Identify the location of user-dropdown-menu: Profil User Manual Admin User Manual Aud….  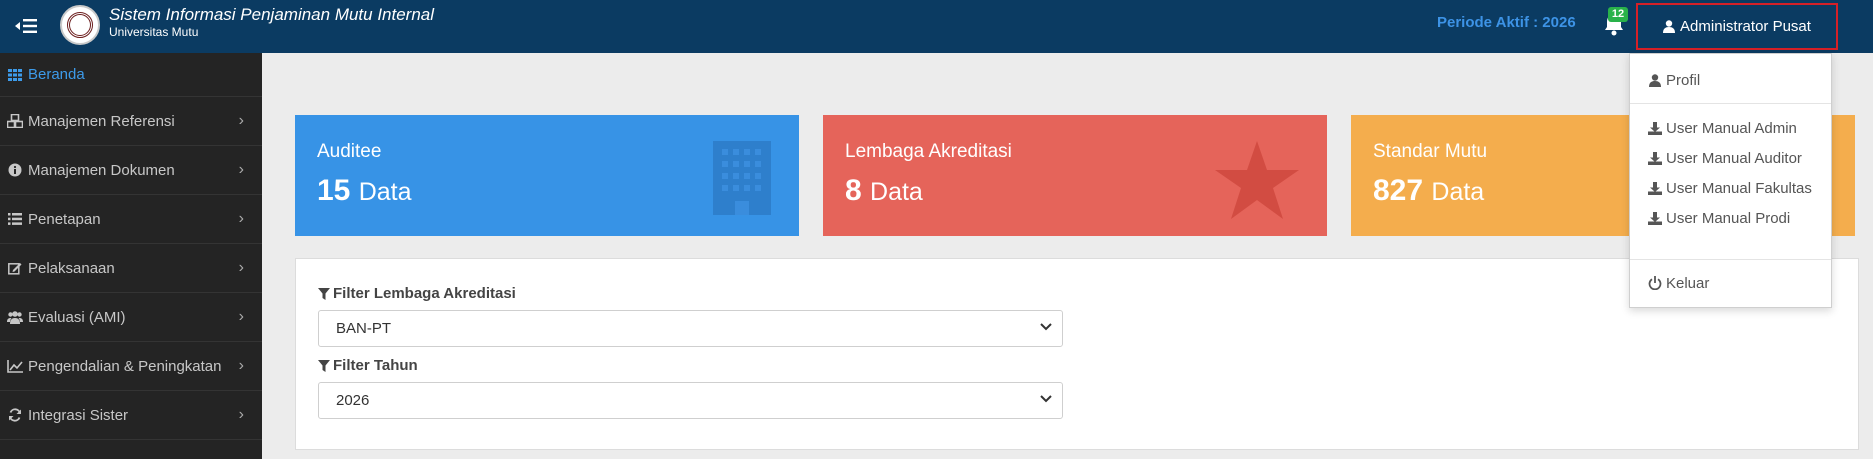
(1730, 180).